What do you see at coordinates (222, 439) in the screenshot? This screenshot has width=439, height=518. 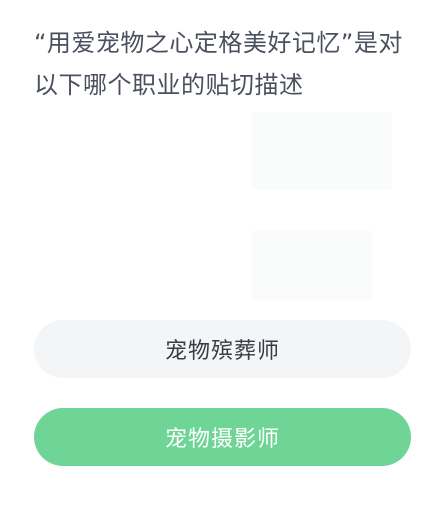 I see `answer-option-b-label: 宠物摄影师` at bounding box center [222, 439].